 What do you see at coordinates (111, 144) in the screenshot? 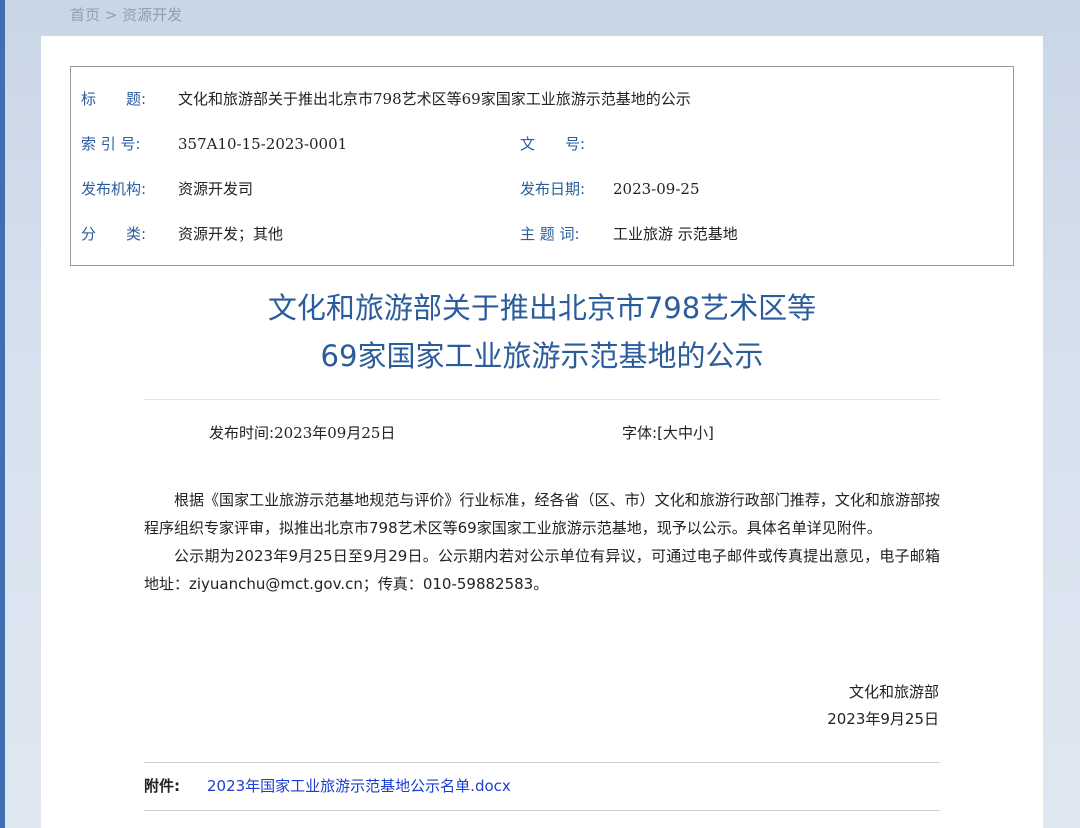
I see `meta-index-label: 索 引 号:` at bounding box center [111, 144].